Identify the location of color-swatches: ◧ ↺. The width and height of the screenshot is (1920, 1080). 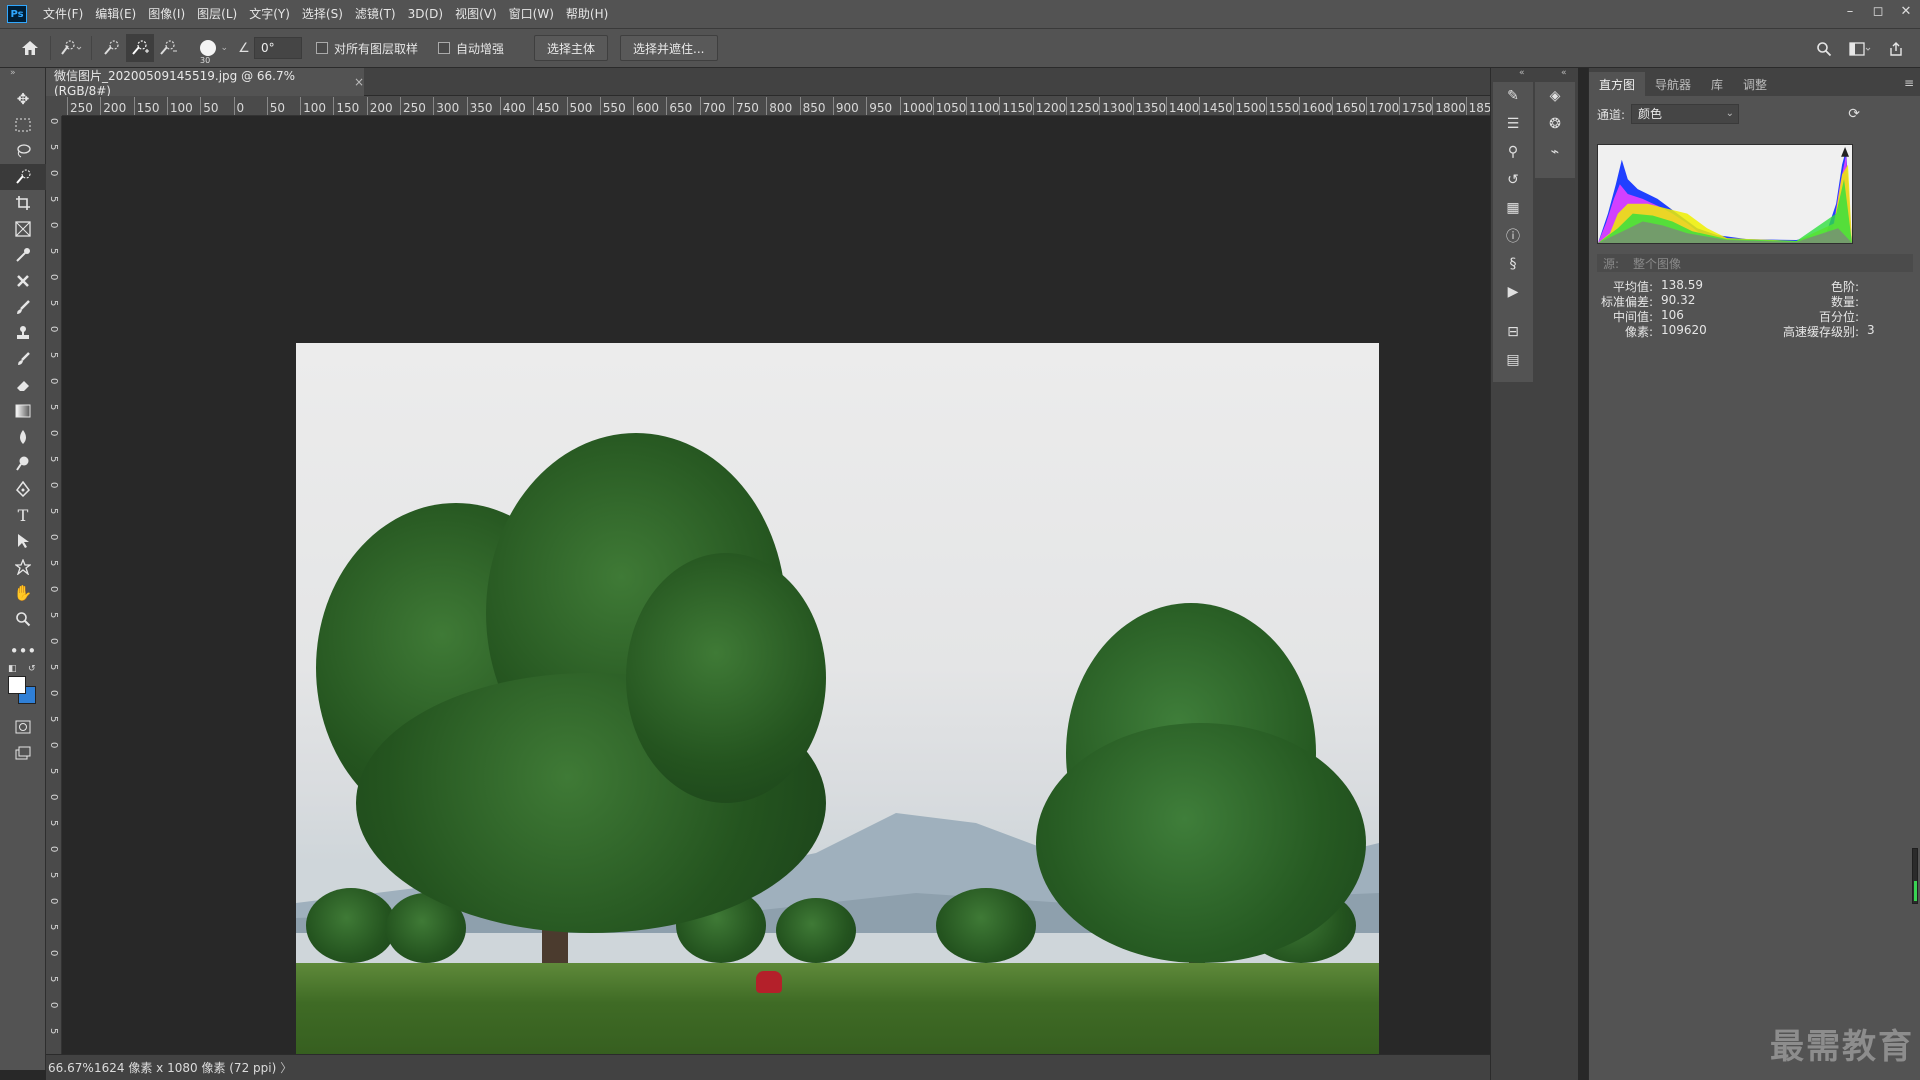
(23, 686).